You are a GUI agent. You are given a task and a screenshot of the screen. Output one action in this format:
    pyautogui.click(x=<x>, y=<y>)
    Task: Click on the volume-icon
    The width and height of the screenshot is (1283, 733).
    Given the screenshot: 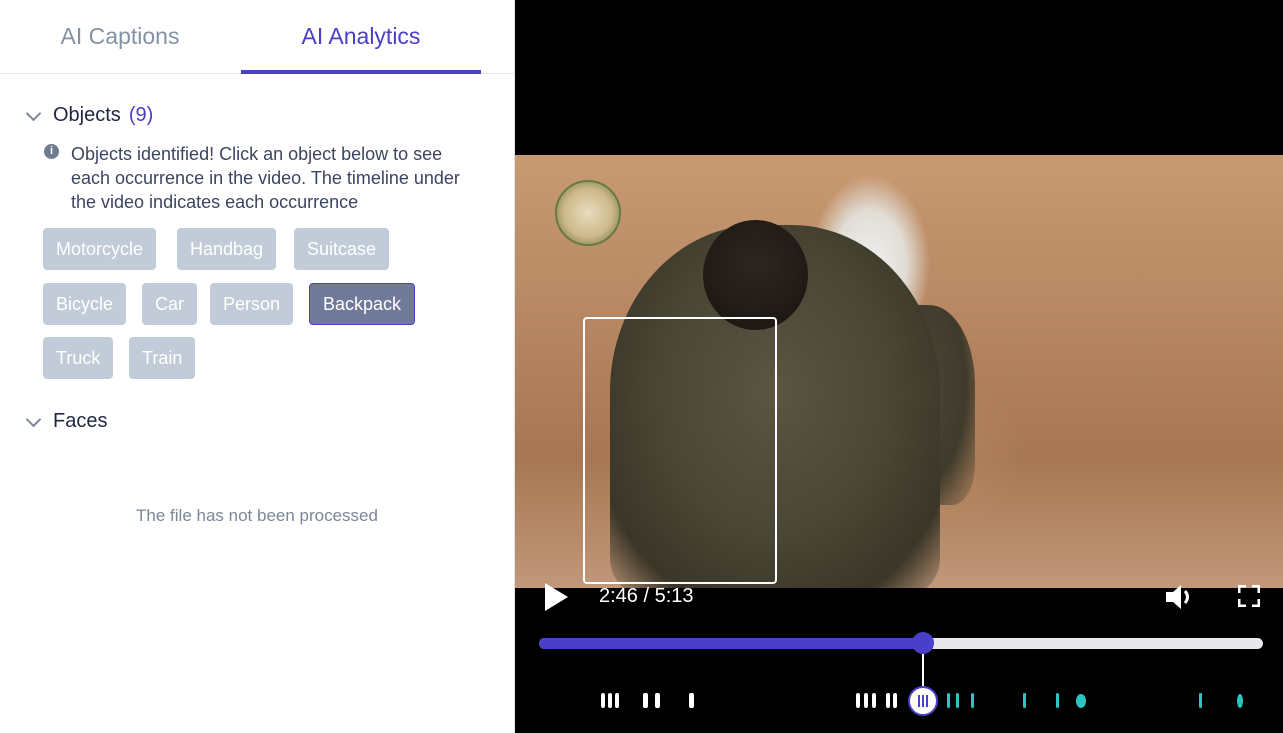 What is the action you would take?
    pyautogui.click(x=1179, y=597)
    